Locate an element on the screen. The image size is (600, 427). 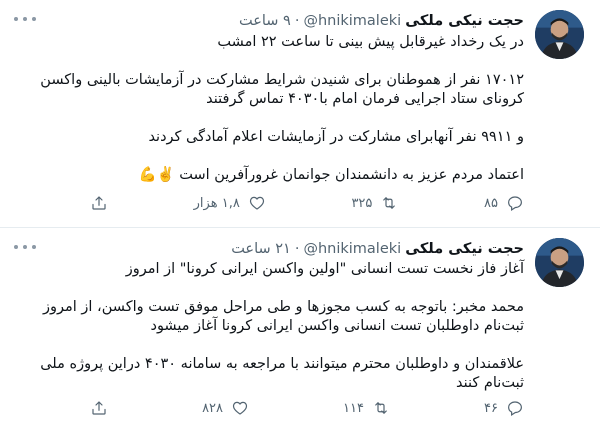
like-count: ۱,۸ هزار is located at coordinates (216, 203).